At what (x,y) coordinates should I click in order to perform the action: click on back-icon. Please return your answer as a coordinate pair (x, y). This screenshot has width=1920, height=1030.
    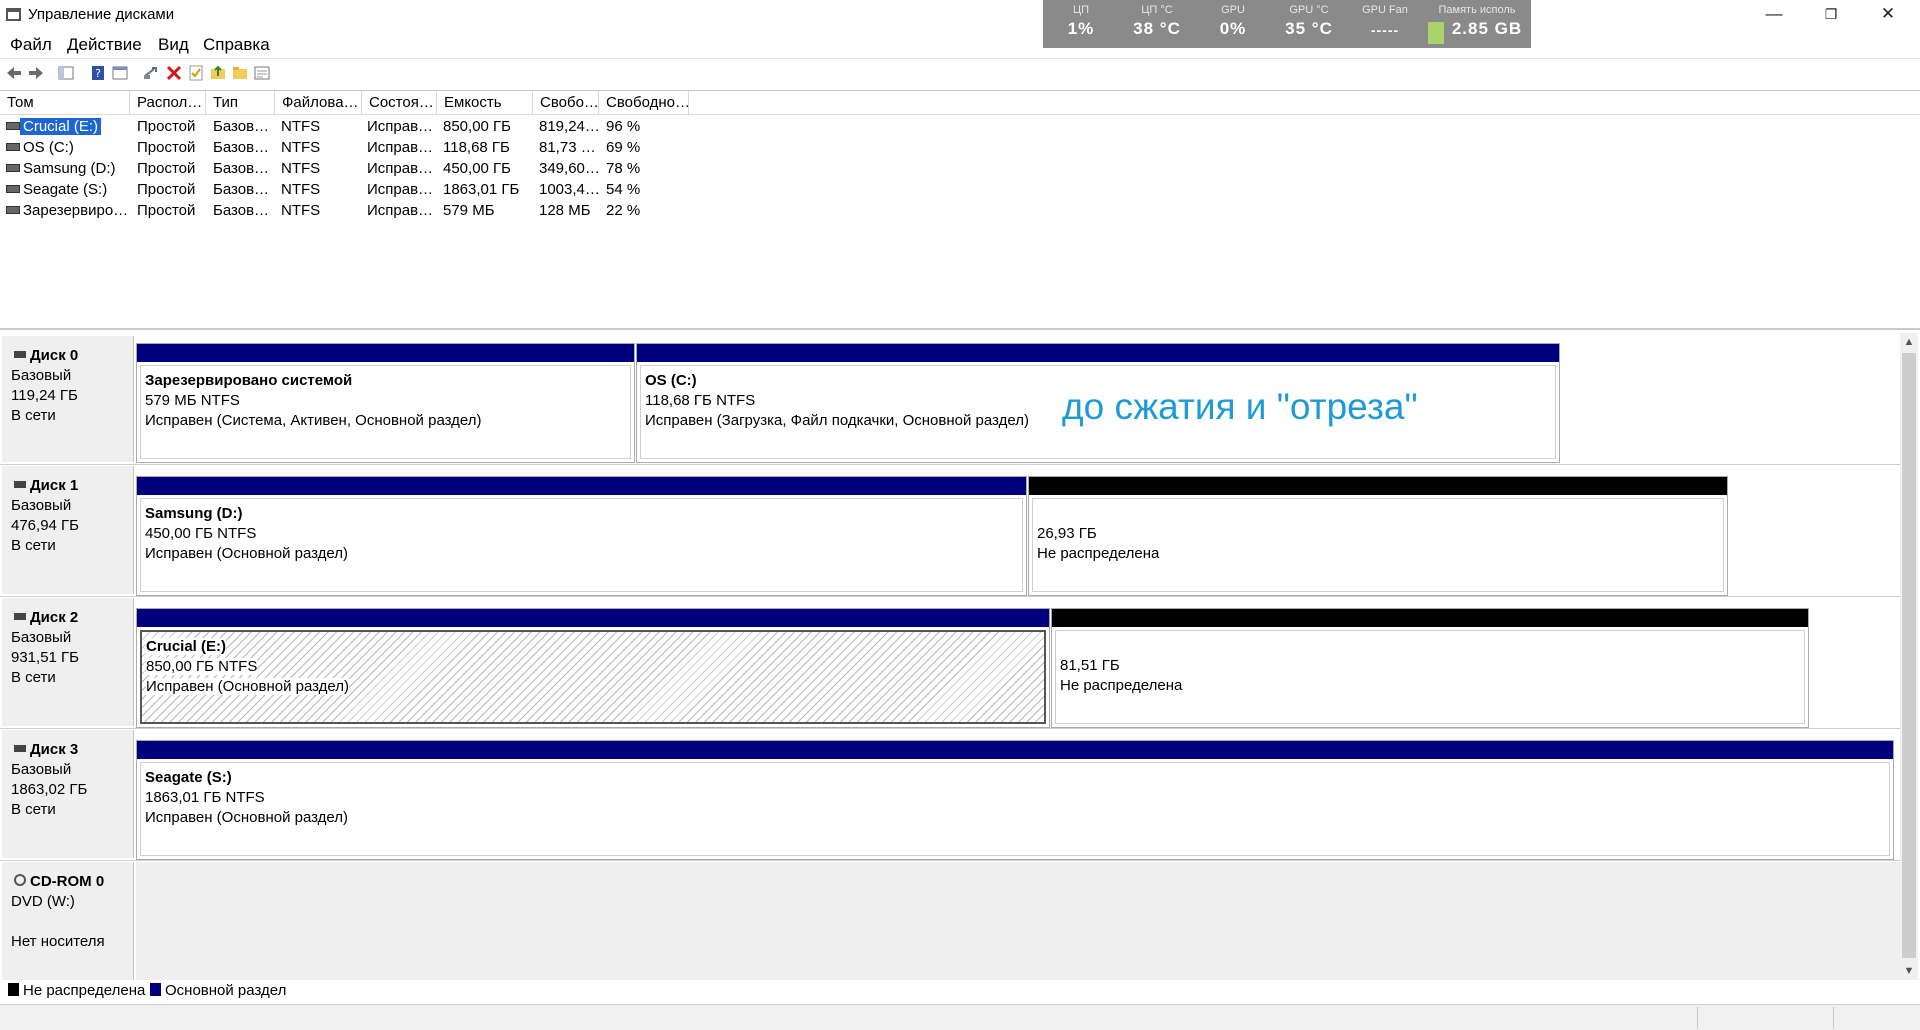
    Looking at the image, I should click on (14, 73).